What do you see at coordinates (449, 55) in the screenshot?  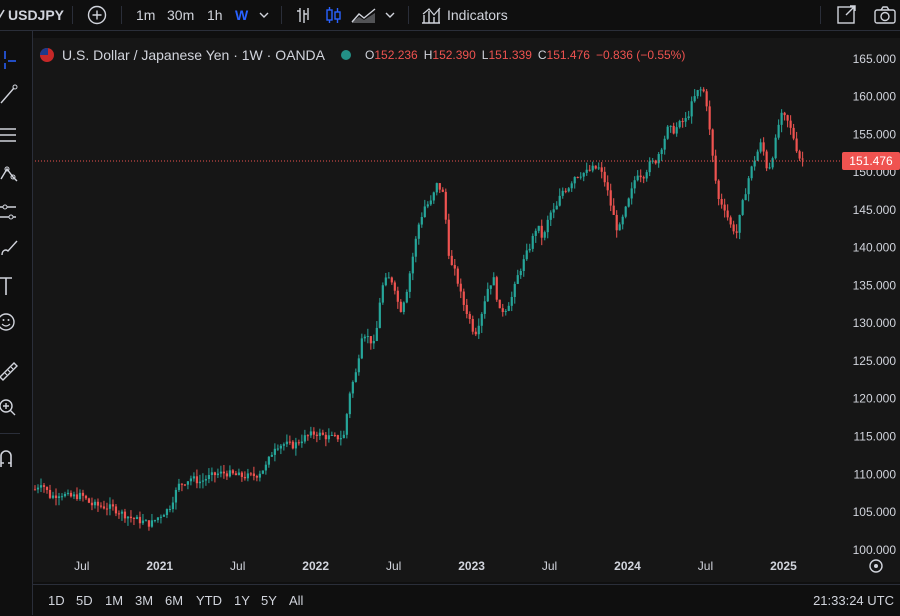 I see `high-value: H152.390` at bounding box center [449, 55].